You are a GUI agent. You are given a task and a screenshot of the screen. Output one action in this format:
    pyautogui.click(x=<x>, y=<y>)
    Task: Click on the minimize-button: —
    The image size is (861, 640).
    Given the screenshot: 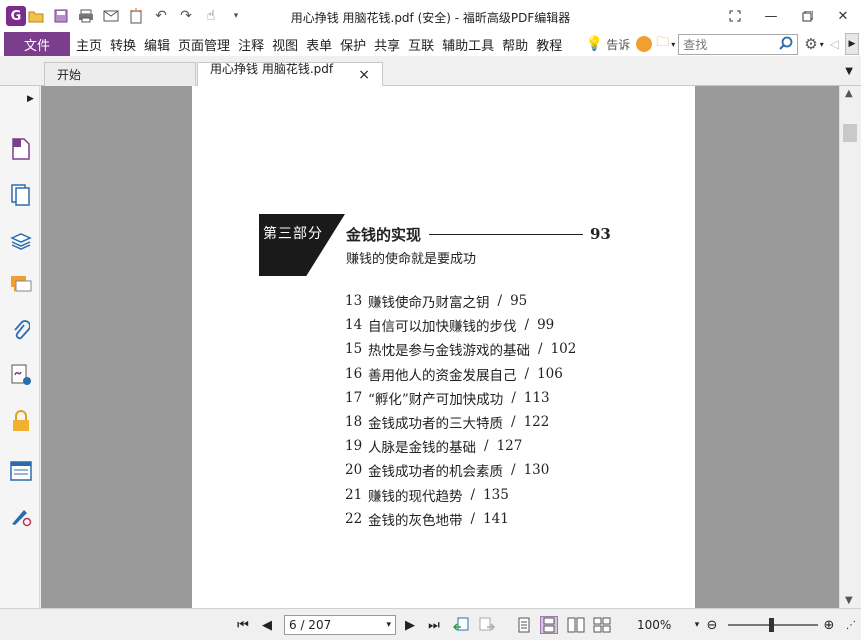 What is the action you would take?
    pyautogui.click(x=771, y=16)
    